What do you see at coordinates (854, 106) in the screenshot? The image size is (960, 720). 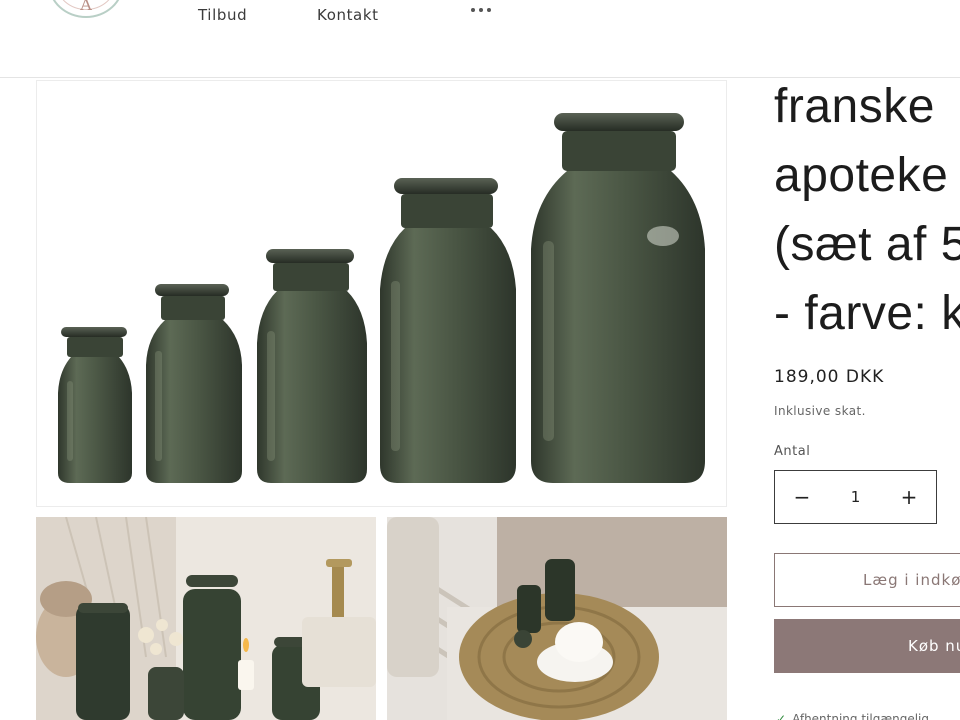 I see `title-line: franske` at bounding box center [854, 106].